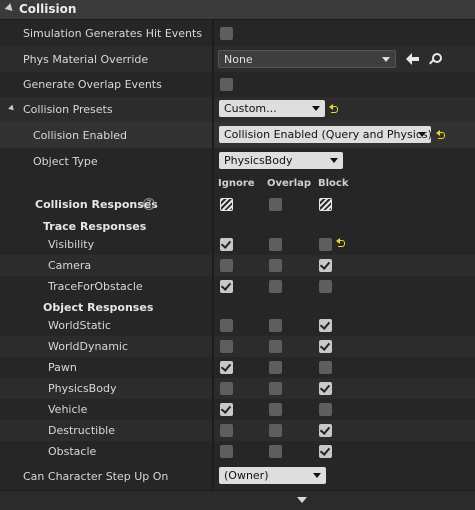 The width and height of the screenshot is (475, 510). Describe the element at coordinates (236, 183) in the screenshot. I see `column-header-ignore: Ignore` at that location.